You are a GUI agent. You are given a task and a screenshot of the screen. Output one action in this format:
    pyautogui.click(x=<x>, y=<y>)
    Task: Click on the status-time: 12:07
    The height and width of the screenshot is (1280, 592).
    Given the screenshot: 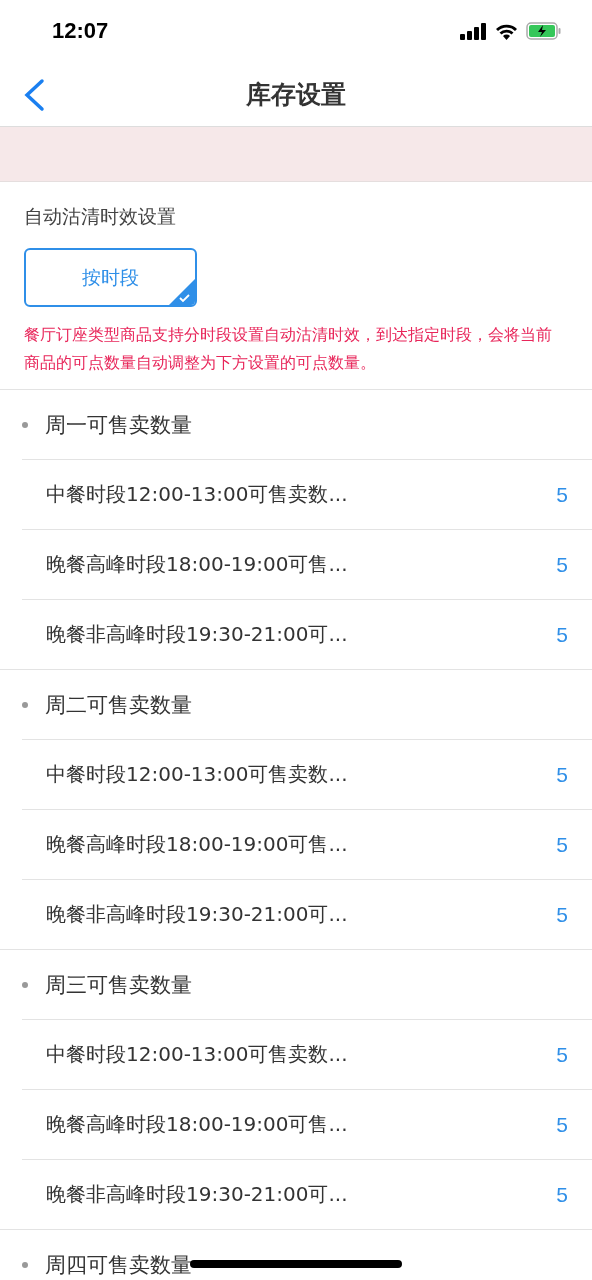 What is the action you would take?
    pyautogui.click(x=80, y=31)
    